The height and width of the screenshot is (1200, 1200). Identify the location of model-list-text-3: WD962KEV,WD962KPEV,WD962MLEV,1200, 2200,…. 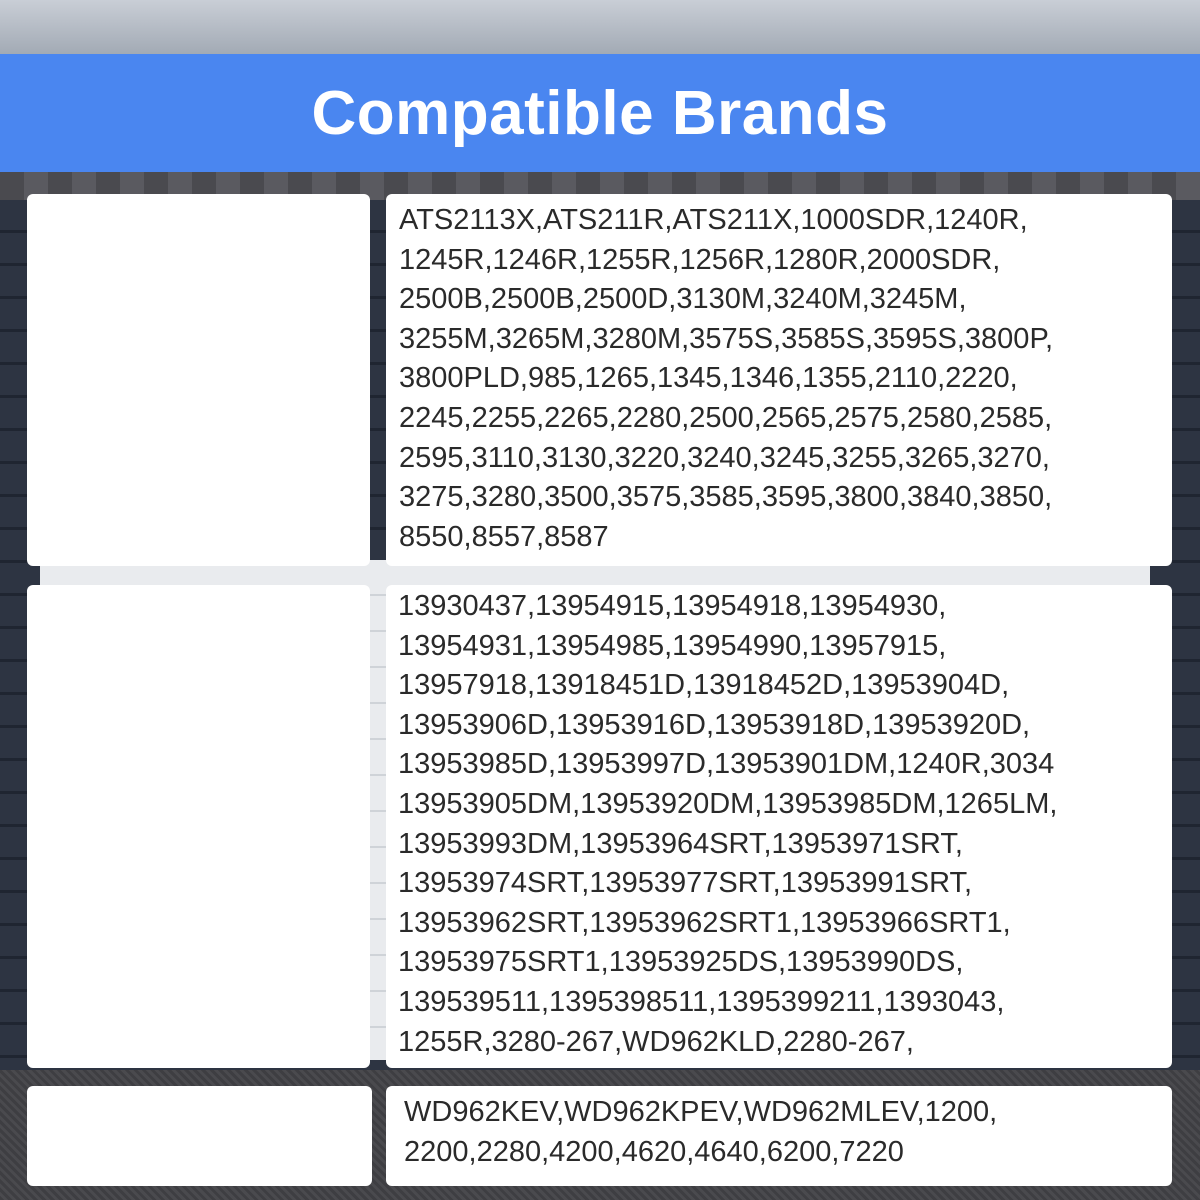
(701, 1132).